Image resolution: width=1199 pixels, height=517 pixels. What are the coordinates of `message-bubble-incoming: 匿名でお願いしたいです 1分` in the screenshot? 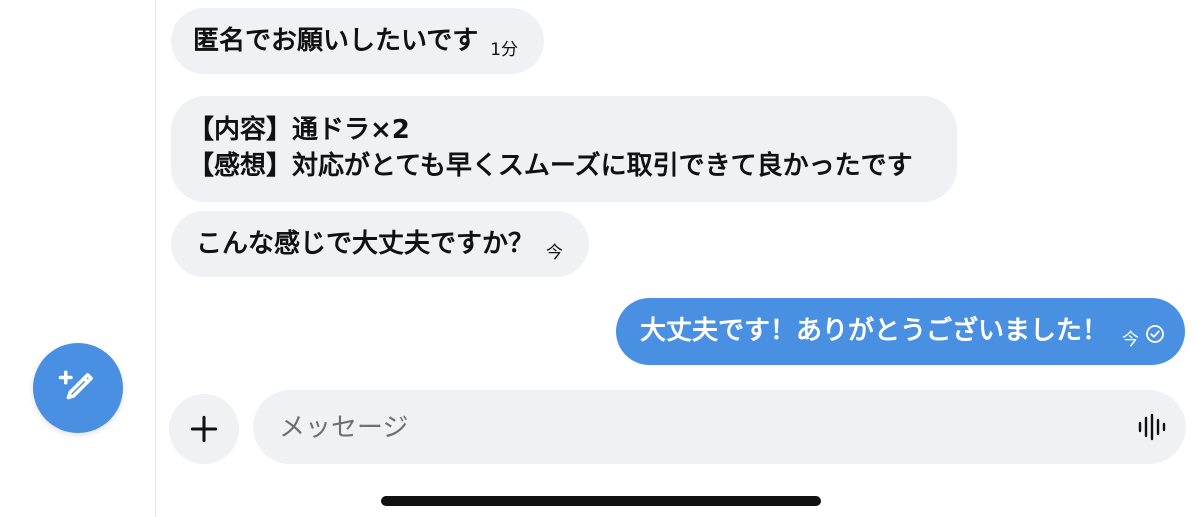 It's located at (358, 41).